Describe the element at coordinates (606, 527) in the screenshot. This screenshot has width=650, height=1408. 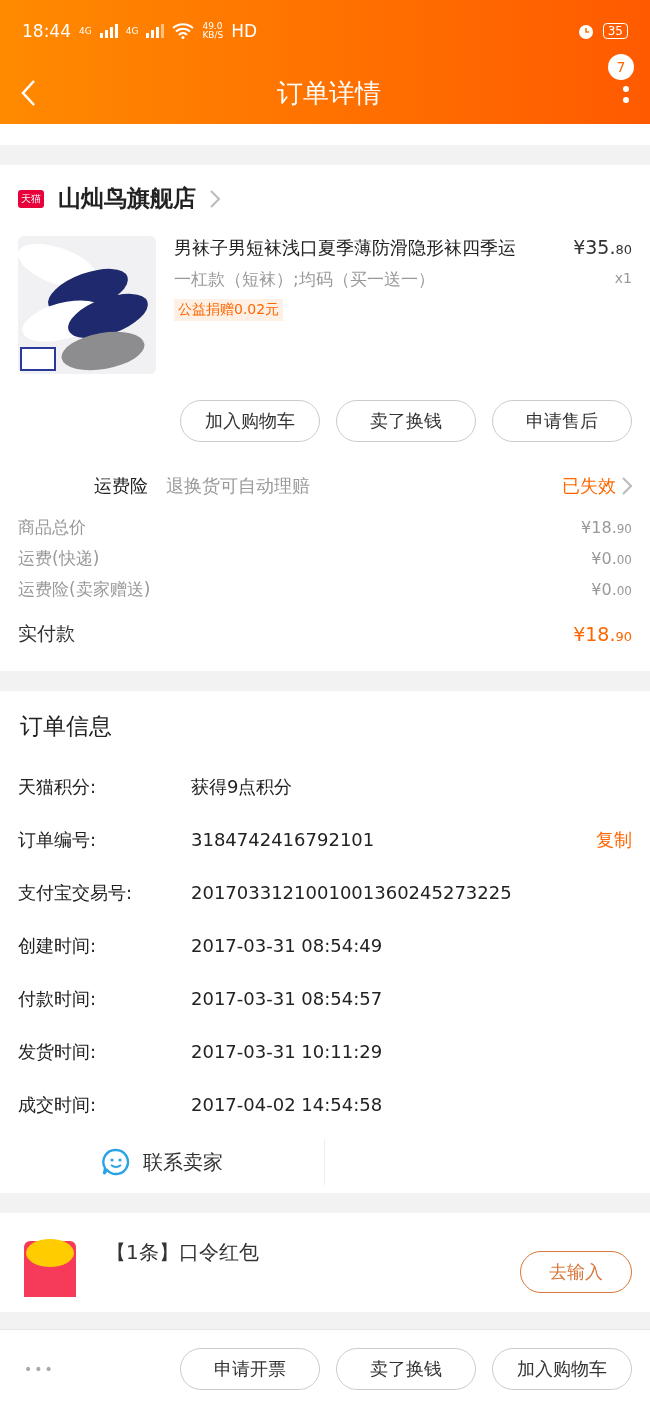
I see `cost-value: ¥18.90` at that location.